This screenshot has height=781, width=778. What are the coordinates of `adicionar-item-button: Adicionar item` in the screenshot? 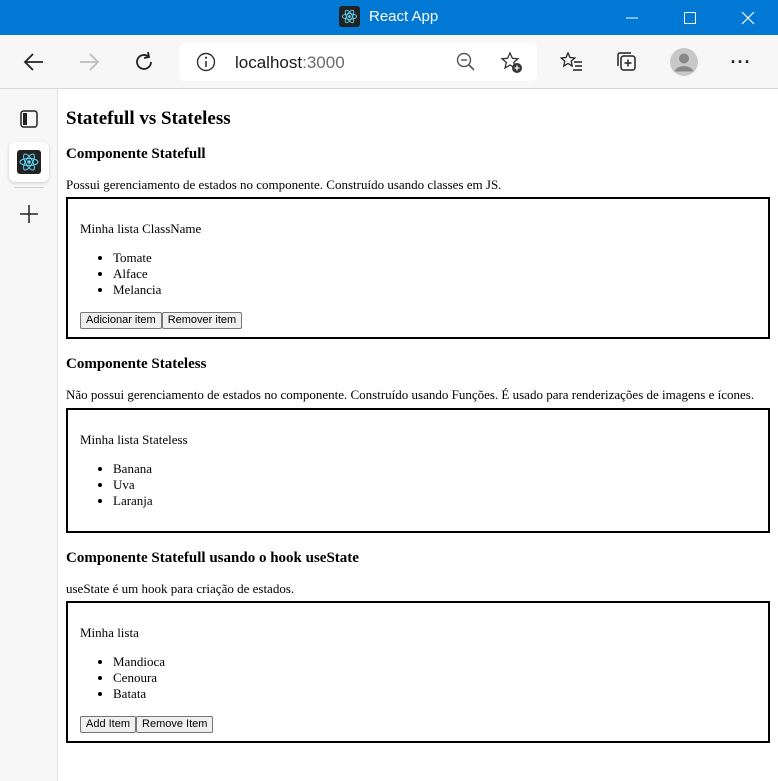 It's located at (121, 320).